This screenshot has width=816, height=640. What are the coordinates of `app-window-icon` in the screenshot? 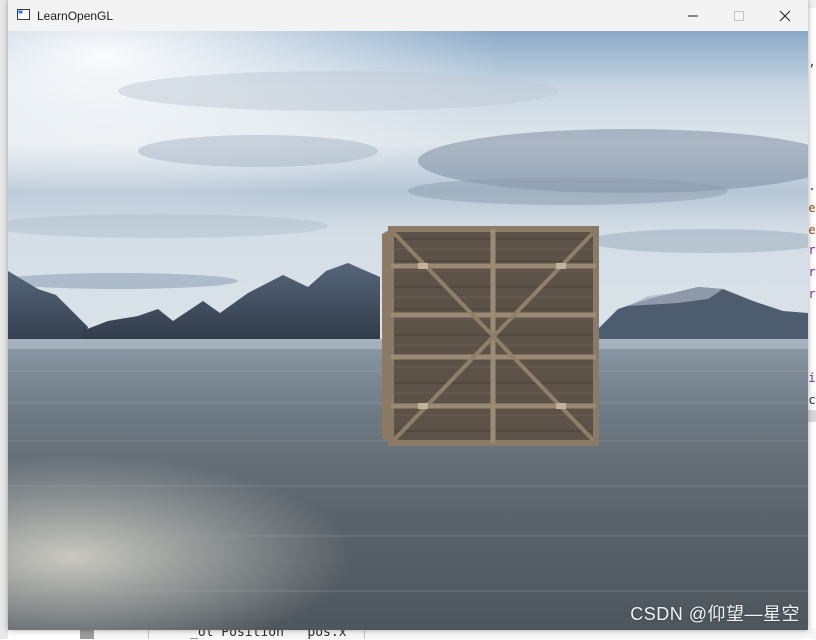 It's located at (23, 14).